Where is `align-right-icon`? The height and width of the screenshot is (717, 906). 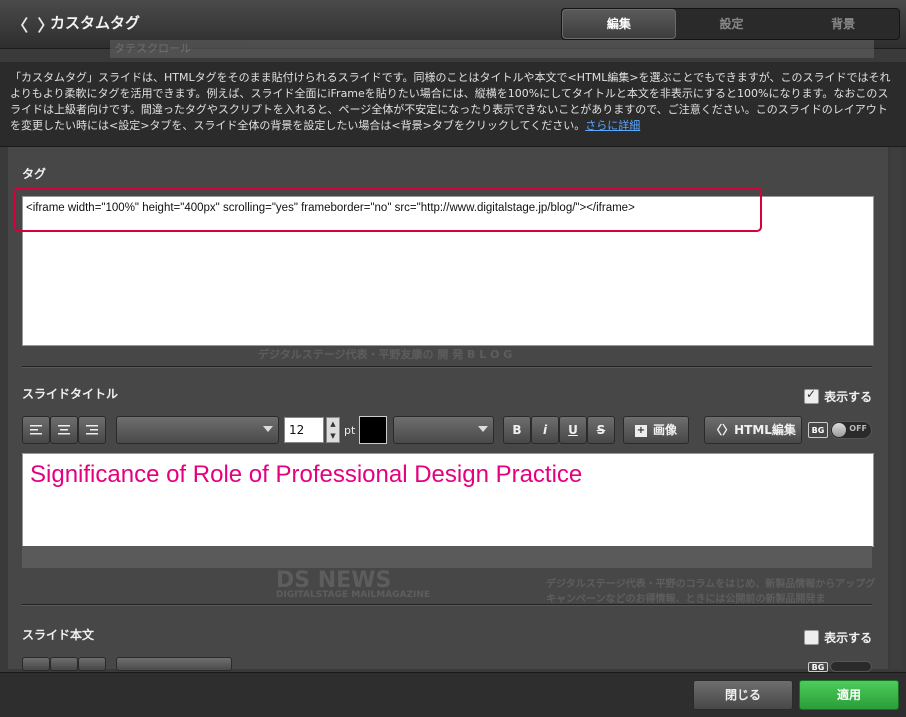
align-right-icon is located at coordinates (92, 430).